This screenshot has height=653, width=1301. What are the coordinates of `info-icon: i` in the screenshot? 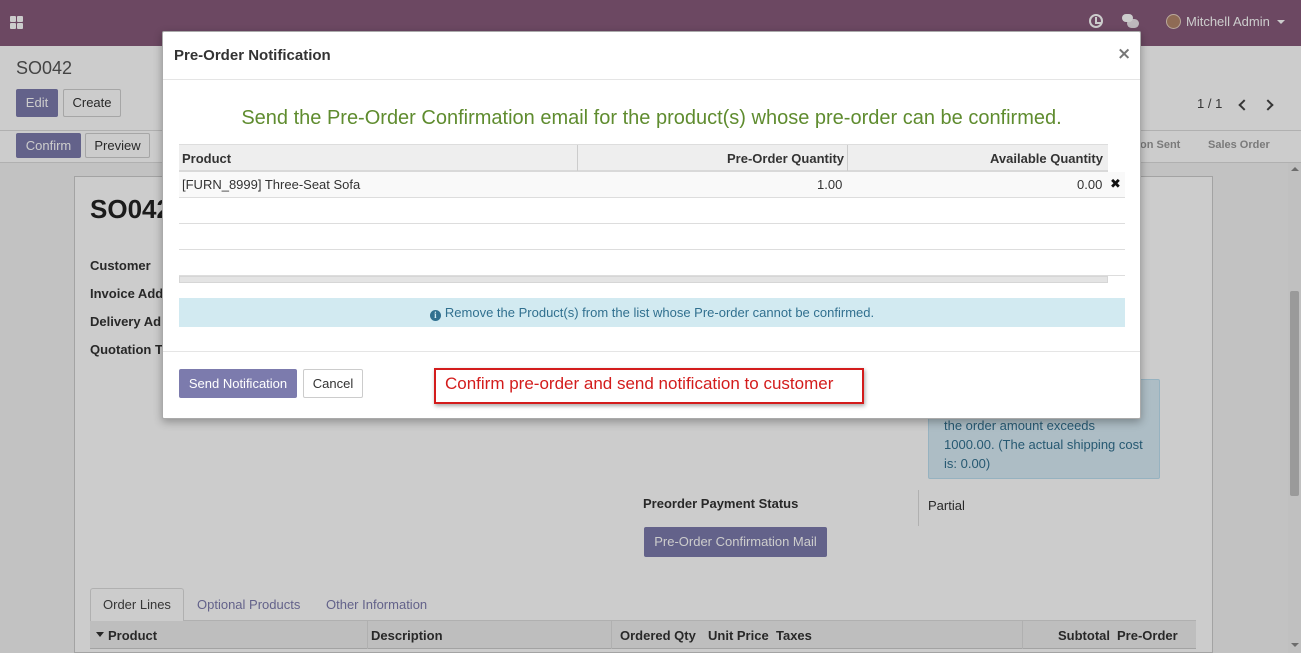 It's located at (435, 315).